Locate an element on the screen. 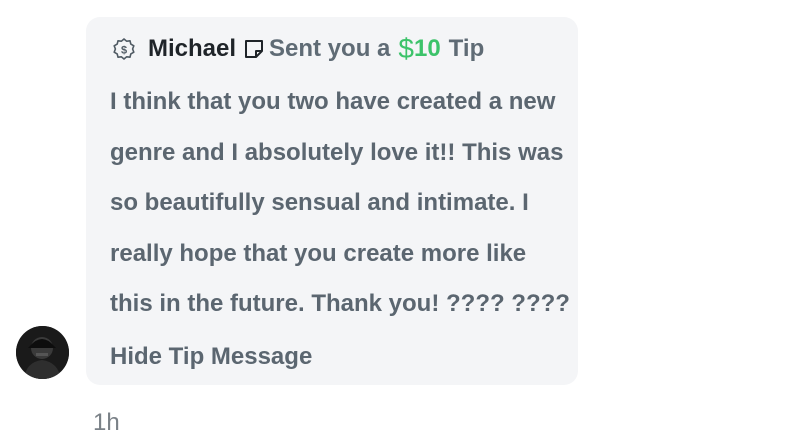 This screenshot has height=441, width=800. hide-tip-message-link: Hide Tip Message is located at coordinates (211, 357).